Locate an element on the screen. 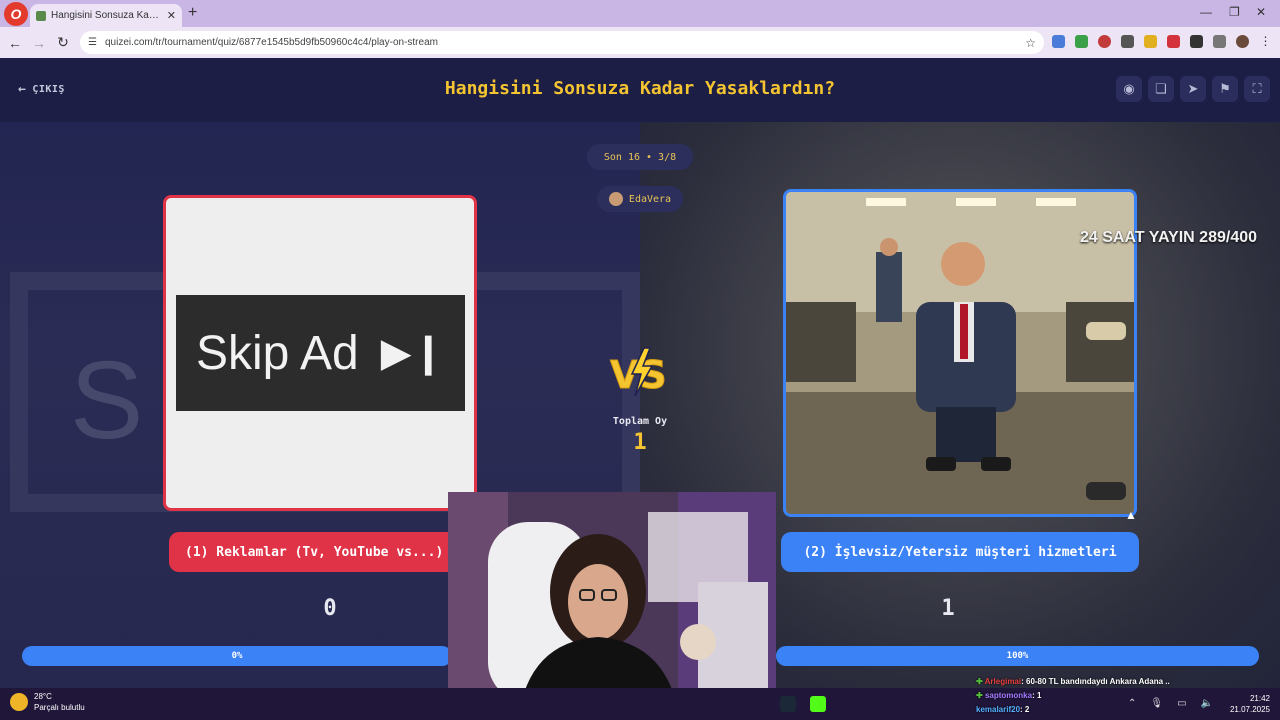 The image size is (1280, 720). tray-chevron-icon: ⌃ is located at coordinates (1132, 703).